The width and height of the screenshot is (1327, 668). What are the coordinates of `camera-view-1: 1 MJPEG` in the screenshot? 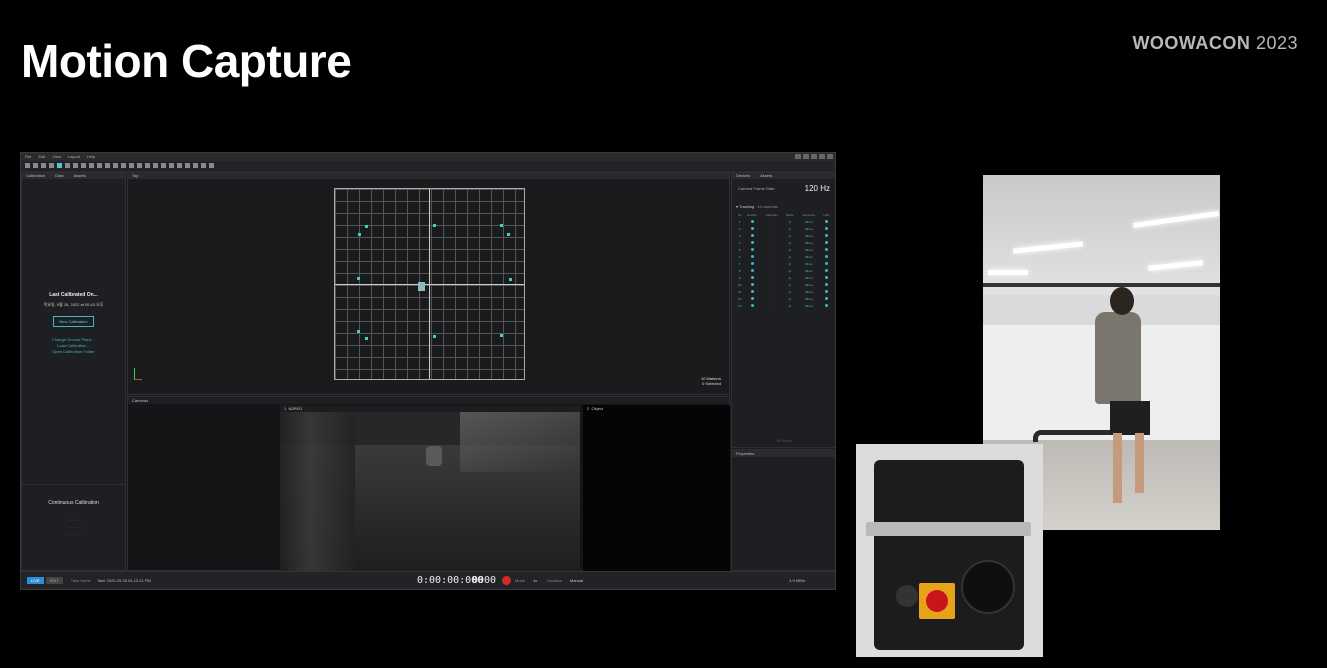 It's located at (430, 488).